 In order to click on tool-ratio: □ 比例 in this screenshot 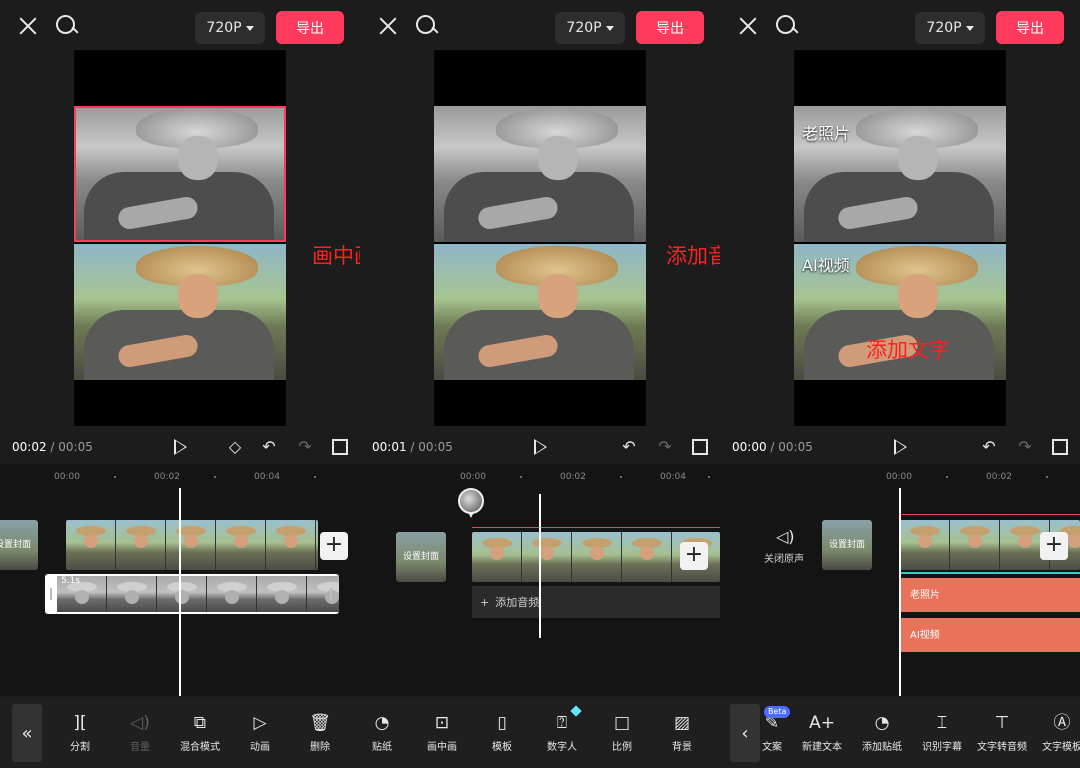, I will do `click(622, 732)`.